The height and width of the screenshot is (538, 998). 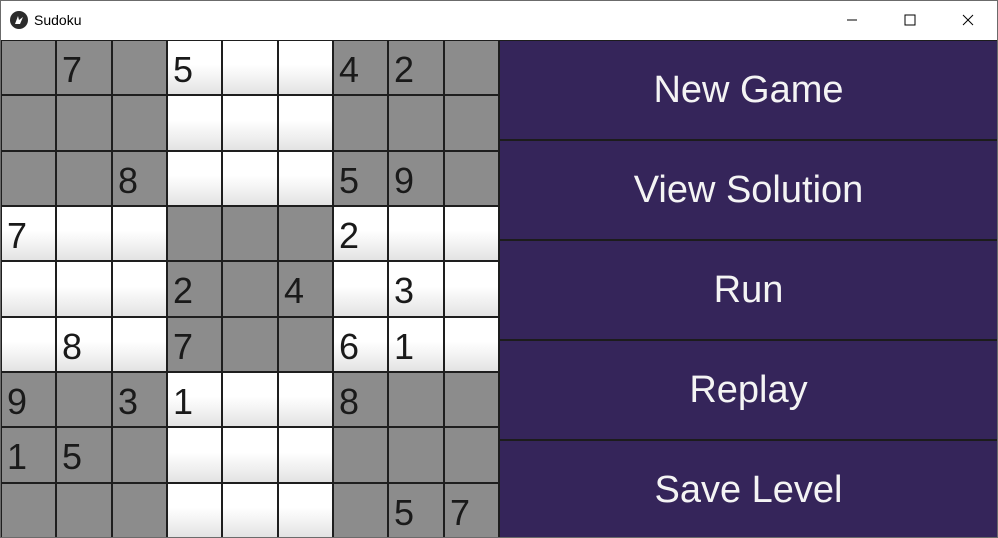 I want to click on sudoku-cell-r4c6, so click(x=305, y=233).